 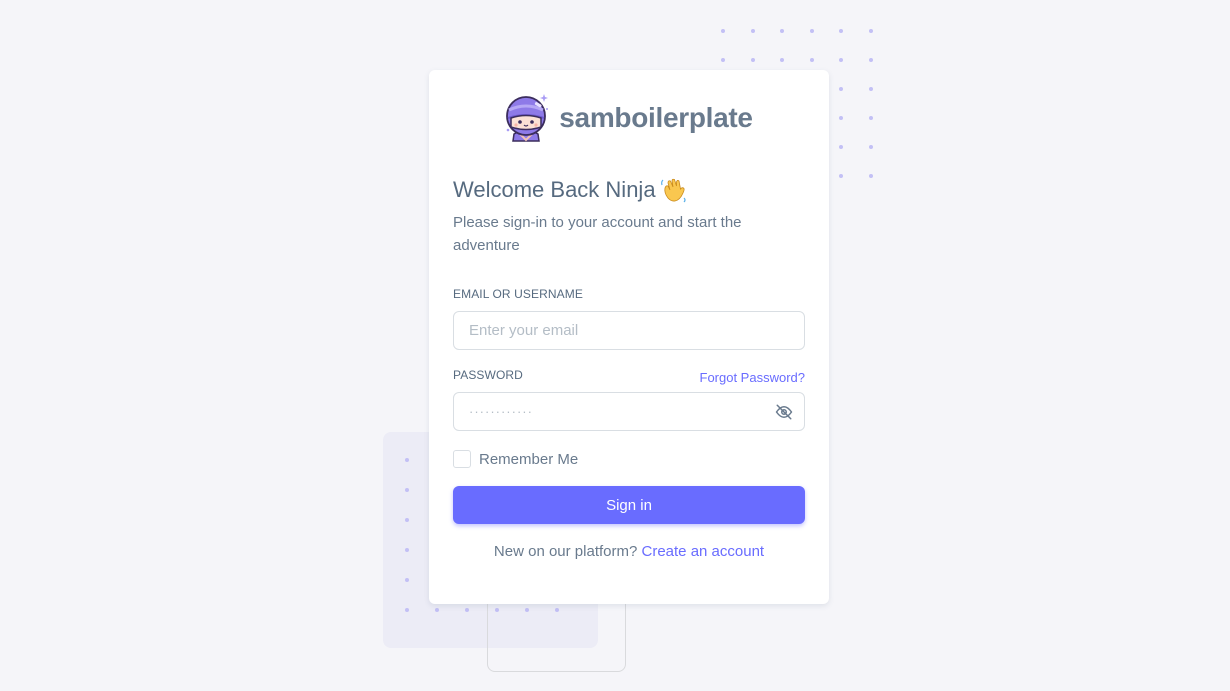 What do you see at coordinates (462, 459) in the screenshot?
I see `remember-me-checkbox` at bounding box center [462, 459].